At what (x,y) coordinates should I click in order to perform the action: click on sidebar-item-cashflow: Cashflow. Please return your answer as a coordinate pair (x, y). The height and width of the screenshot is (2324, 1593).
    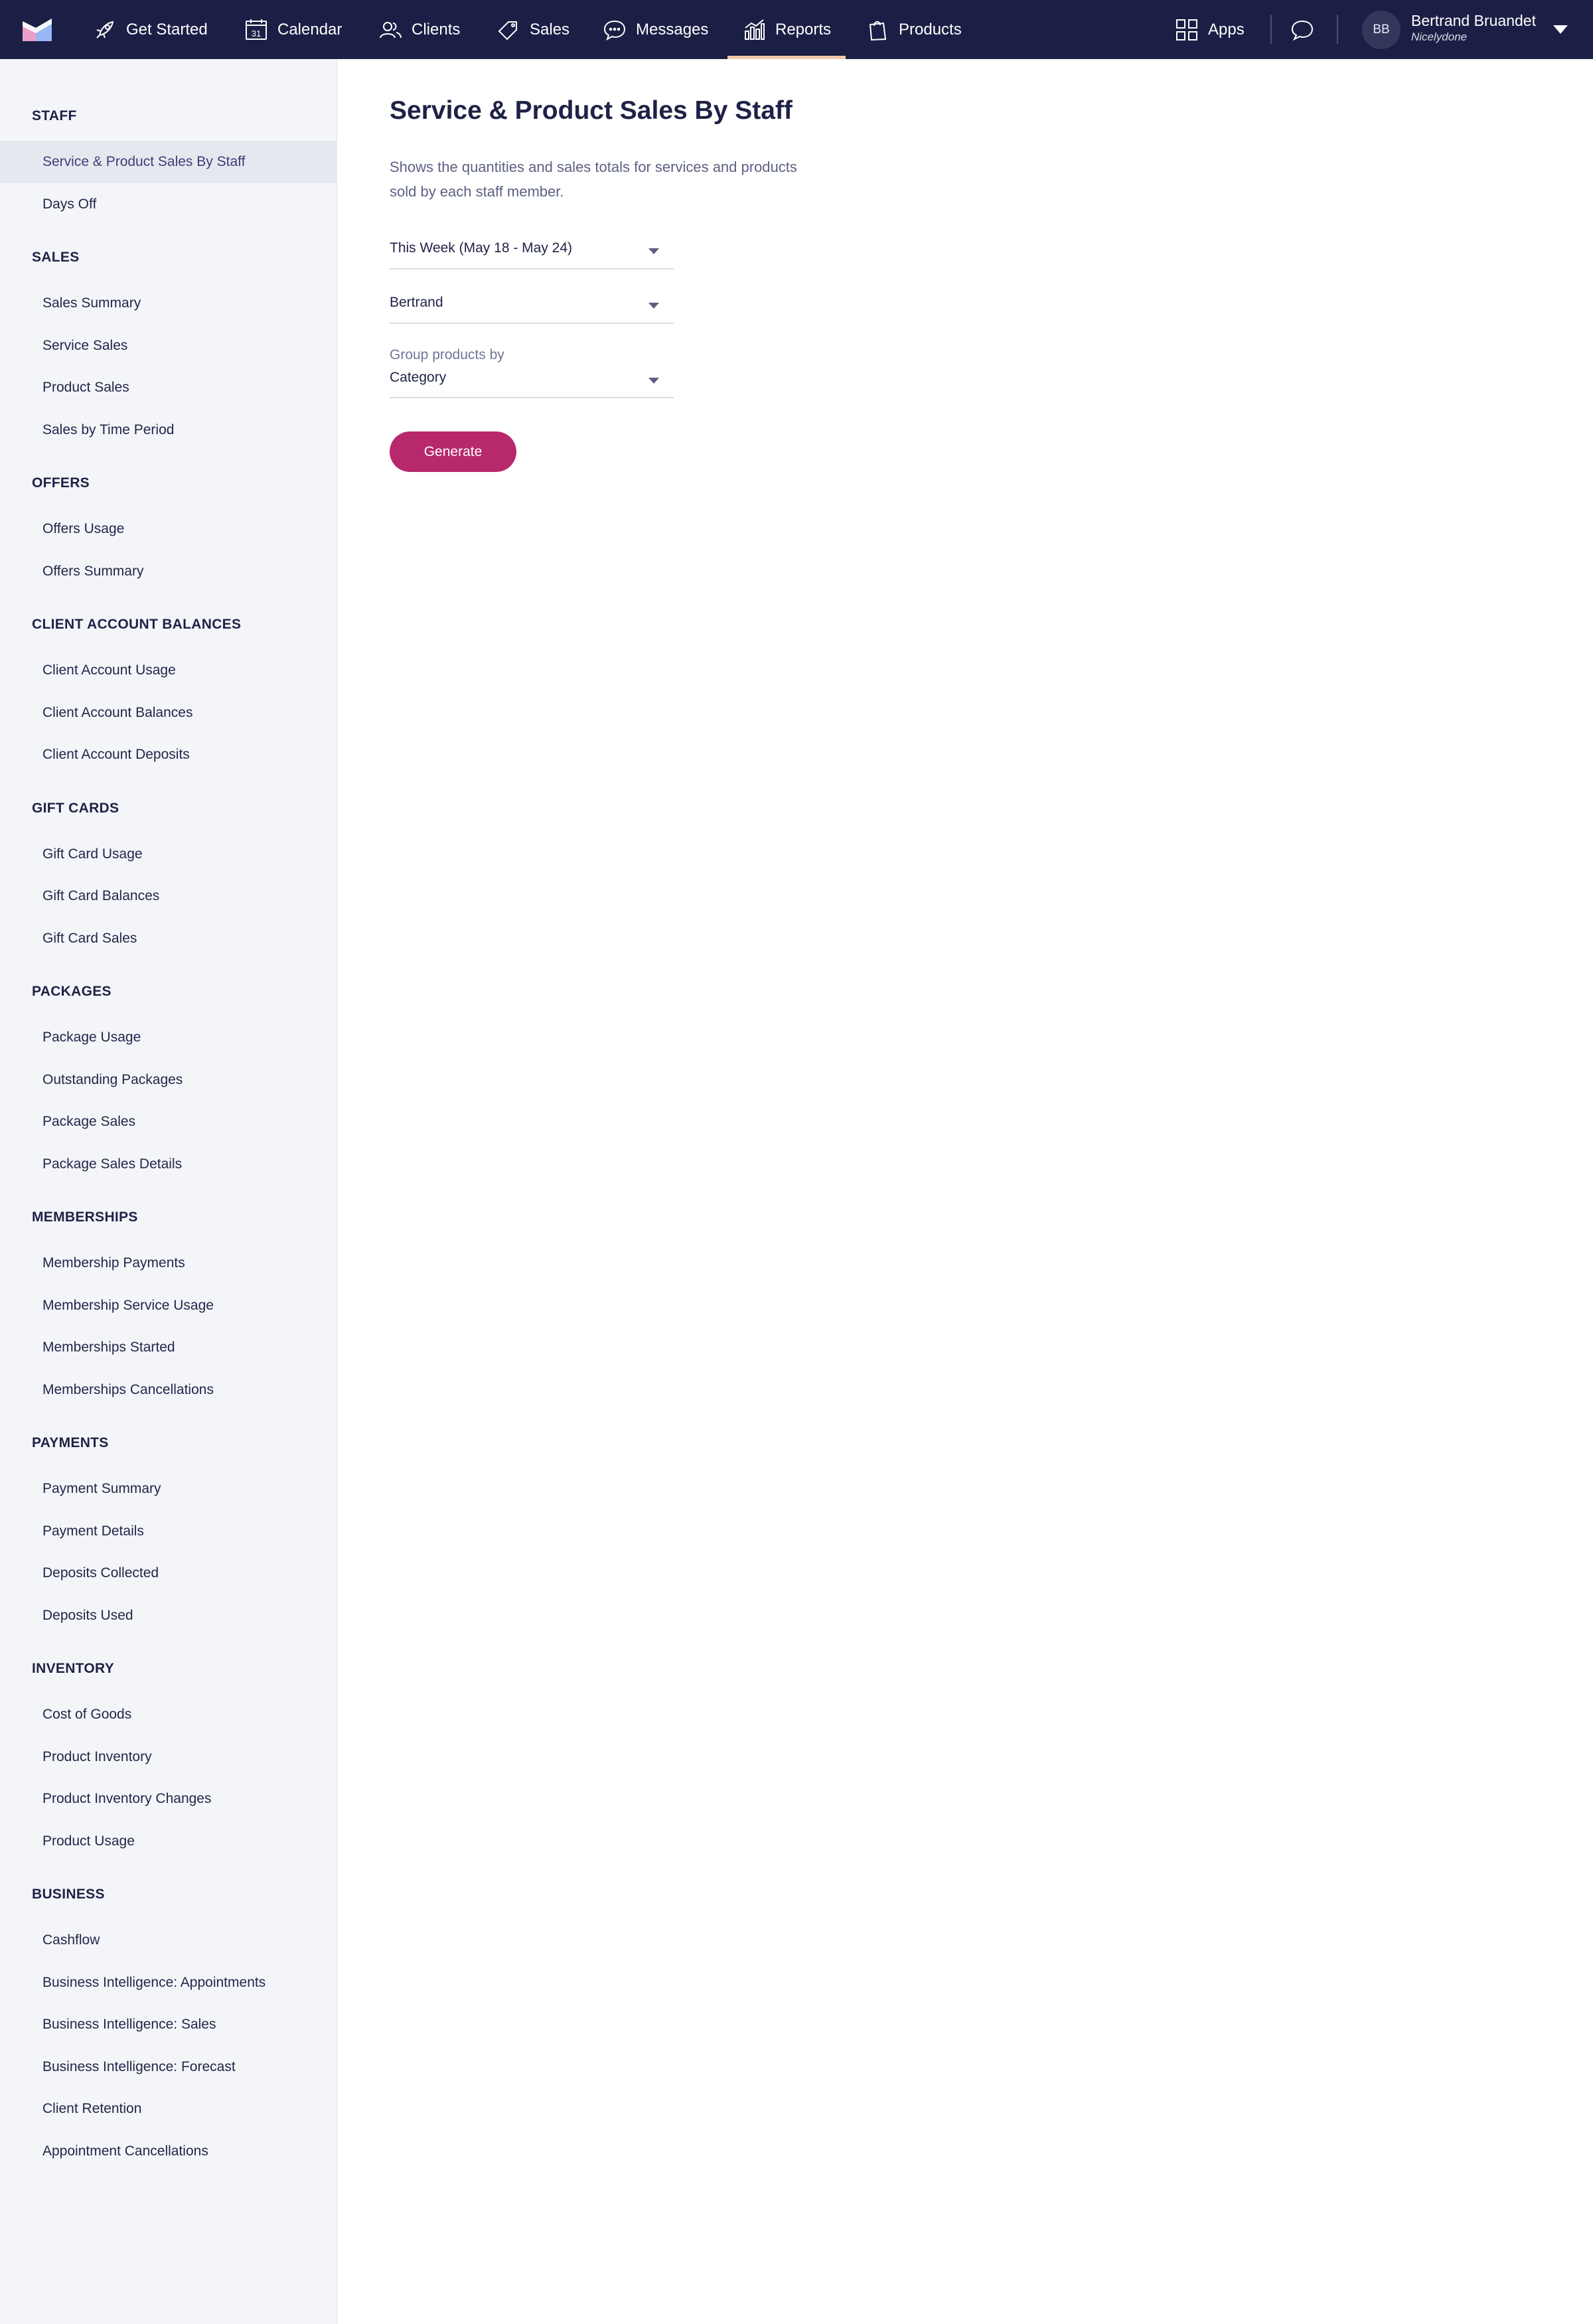
    Looking at the image, I should click on (168, 1940).